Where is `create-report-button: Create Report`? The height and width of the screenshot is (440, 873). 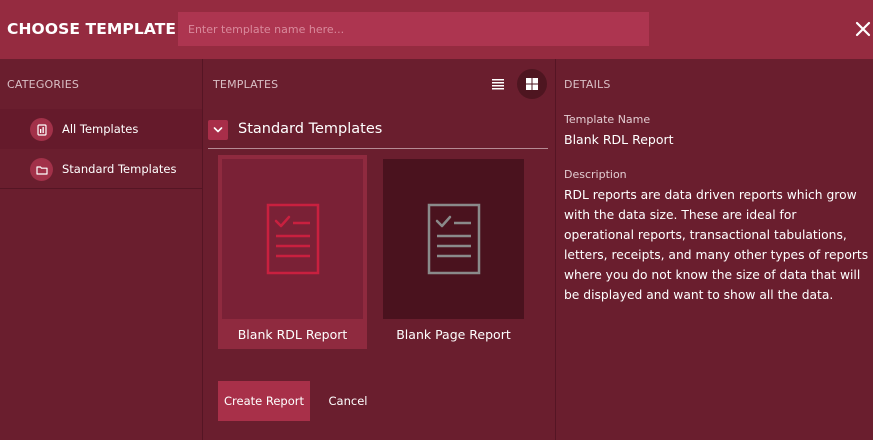
create-report-button: Create Report is located at coordinates (264, 401).